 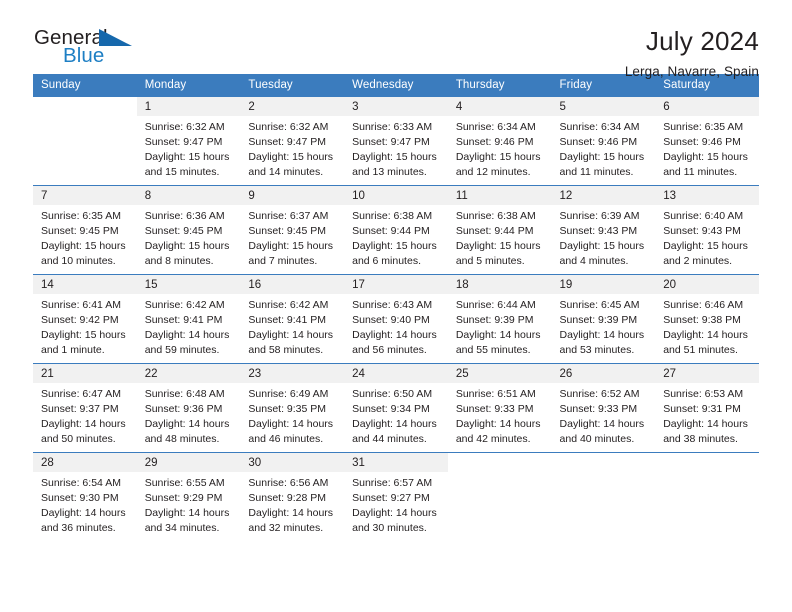 I want to click on daylight-text: Daylight: 14 hours and 30 minutes., so click(x=394, y=520).